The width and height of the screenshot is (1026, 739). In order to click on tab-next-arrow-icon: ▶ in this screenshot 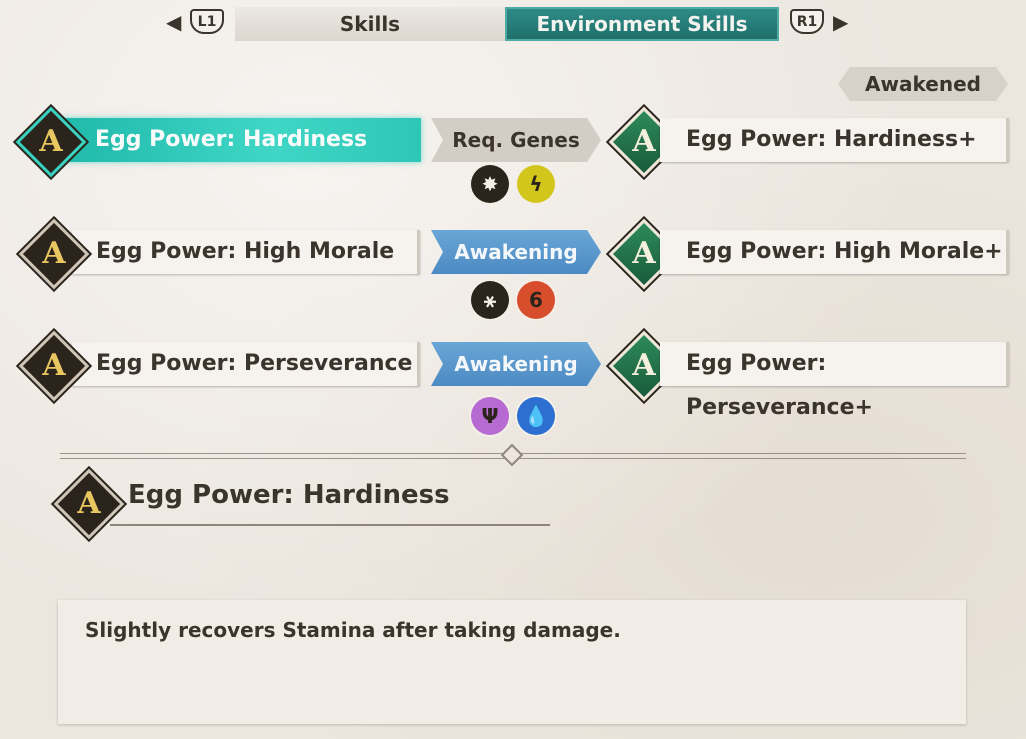, I will do `click(840, 22)`.